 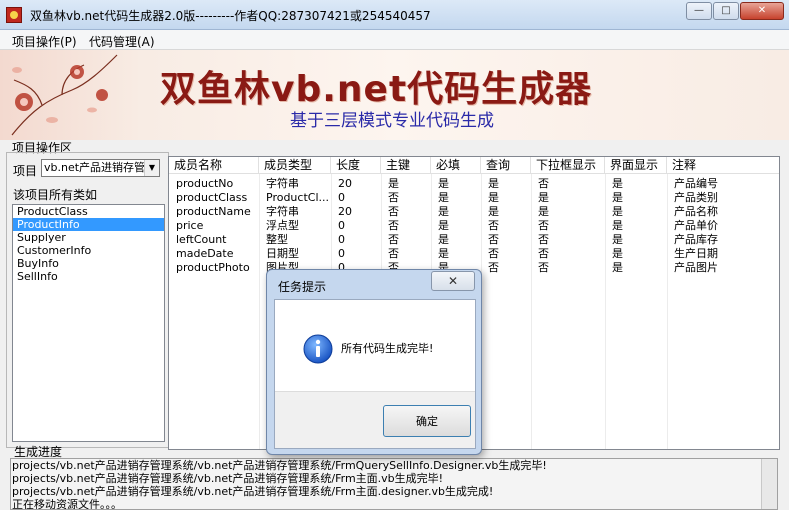 I want to click on table-row: madeDate 日期型 0 否 是 否 否 是 生产日期, so click(x=474, y=254).